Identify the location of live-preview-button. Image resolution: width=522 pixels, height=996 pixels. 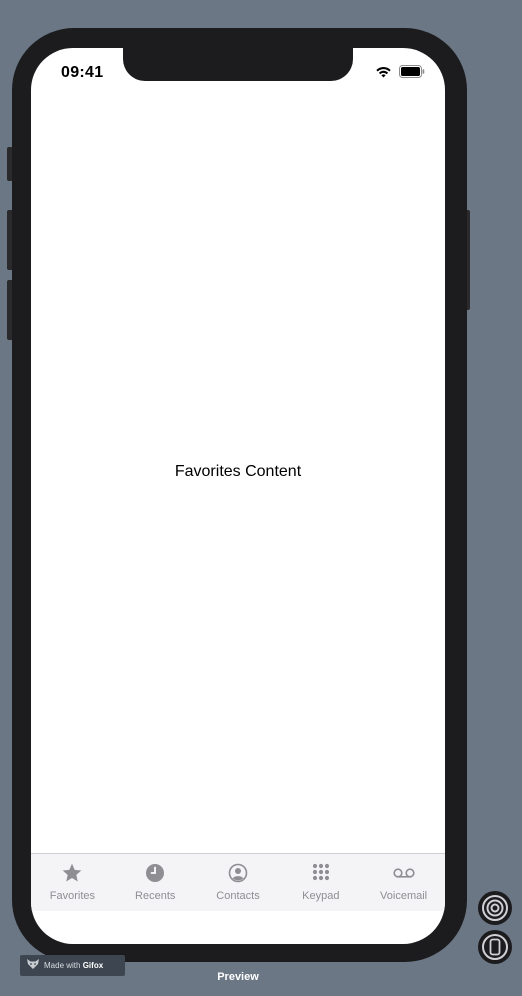
(495, 908).